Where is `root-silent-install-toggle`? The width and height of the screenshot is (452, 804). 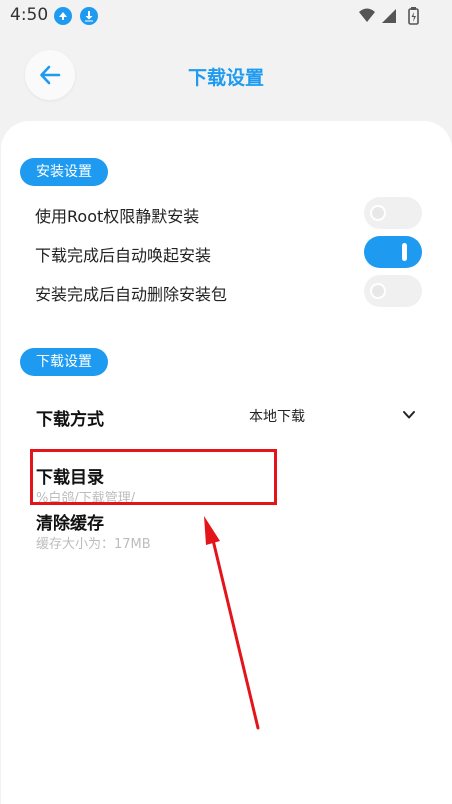 root-silent-install-toggle is located at coordinates (393, 213).